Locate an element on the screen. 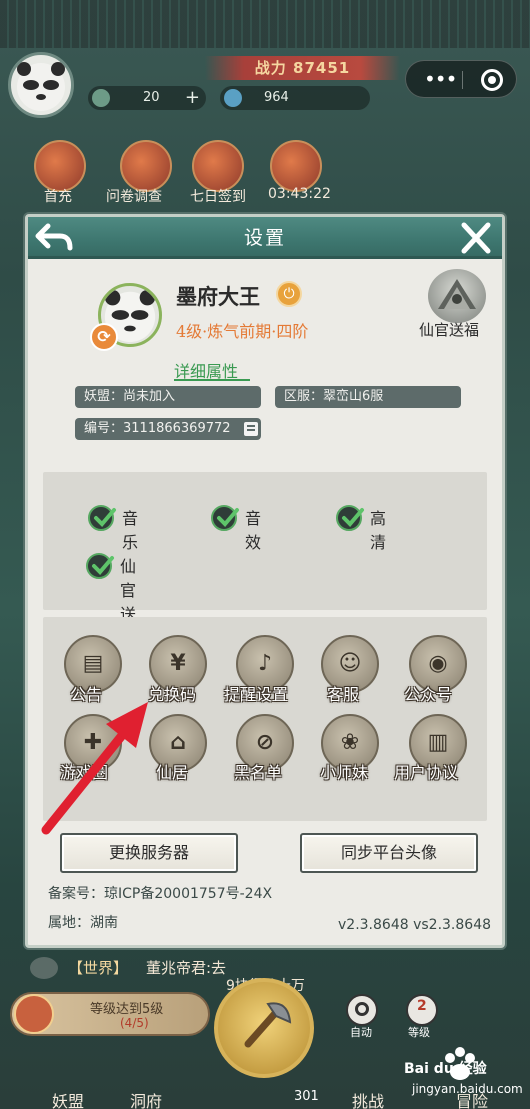  panel-title: 设置 is located at coordinates (264, 238).